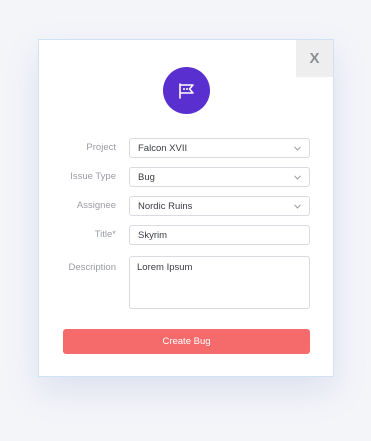 This screenshot has width=371, height=441. Describe the element at coordinates (93, 176) in the screenshot. I see `issue-type-label: Issue Type` at that location.